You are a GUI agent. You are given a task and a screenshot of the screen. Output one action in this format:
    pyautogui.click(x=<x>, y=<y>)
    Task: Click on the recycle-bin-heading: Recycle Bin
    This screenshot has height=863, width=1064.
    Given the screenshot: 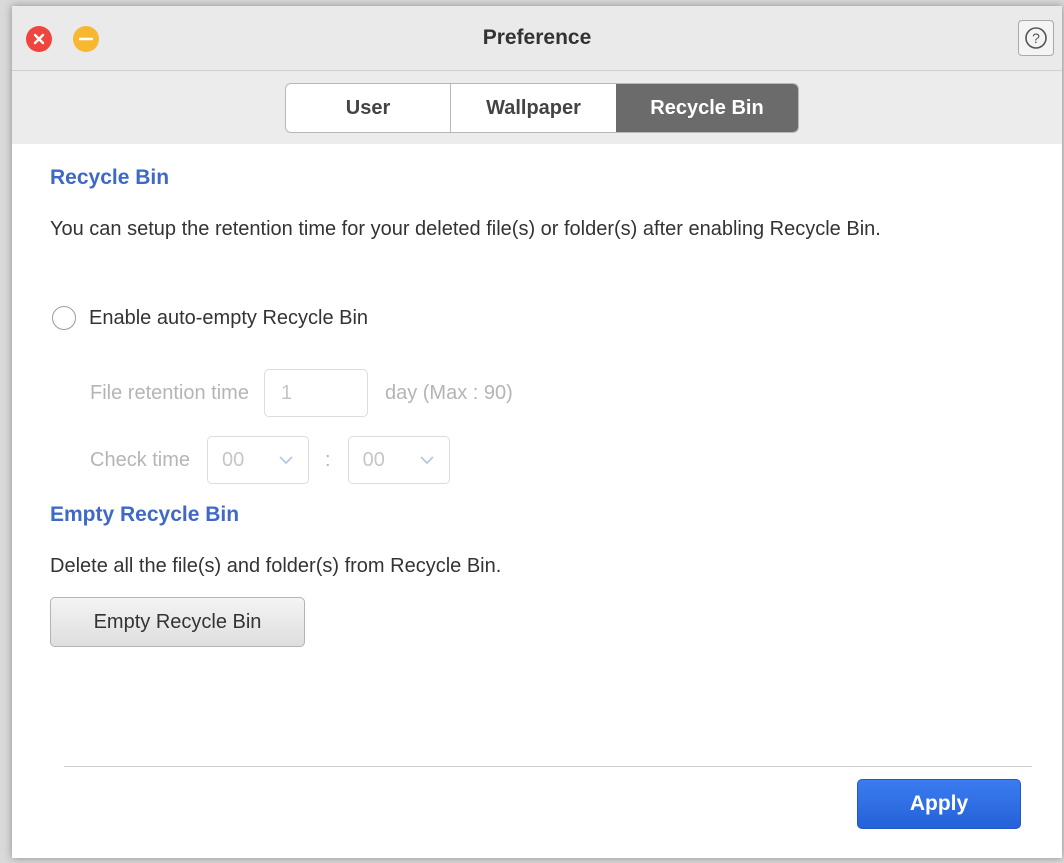 What is the action you would take?
    pyautogui.click(x=110, y=177)
    